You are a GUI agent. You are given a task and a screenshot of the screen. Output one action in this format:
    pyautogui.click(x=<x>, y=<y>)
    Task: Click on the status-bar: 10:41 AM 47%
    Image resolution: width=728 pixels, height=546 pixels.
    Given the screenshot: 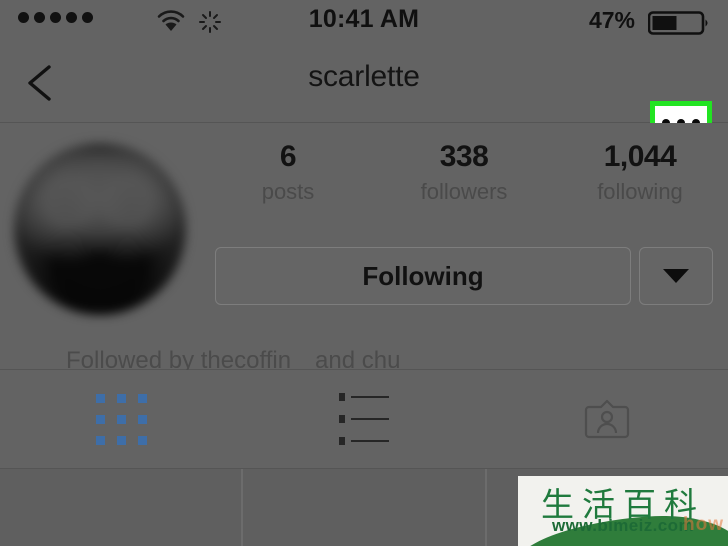 What is the action you would take?
    pyautogui.click(x=364, y=22)
    